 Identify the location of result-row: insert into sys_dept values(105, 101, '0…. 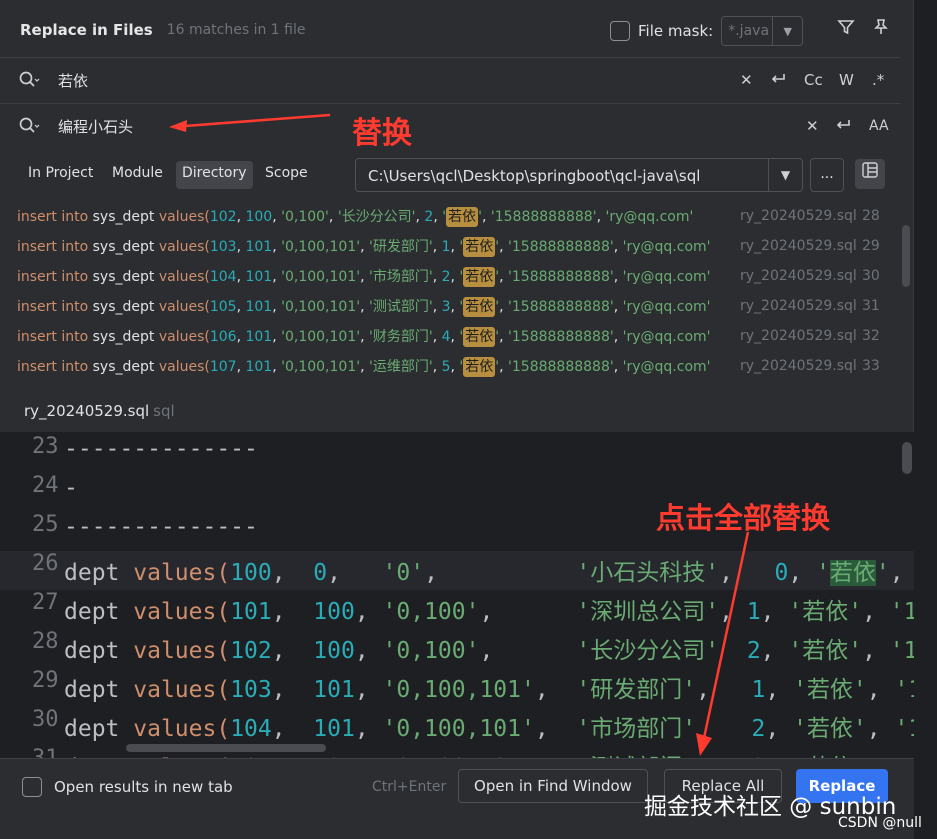
(376, 307).